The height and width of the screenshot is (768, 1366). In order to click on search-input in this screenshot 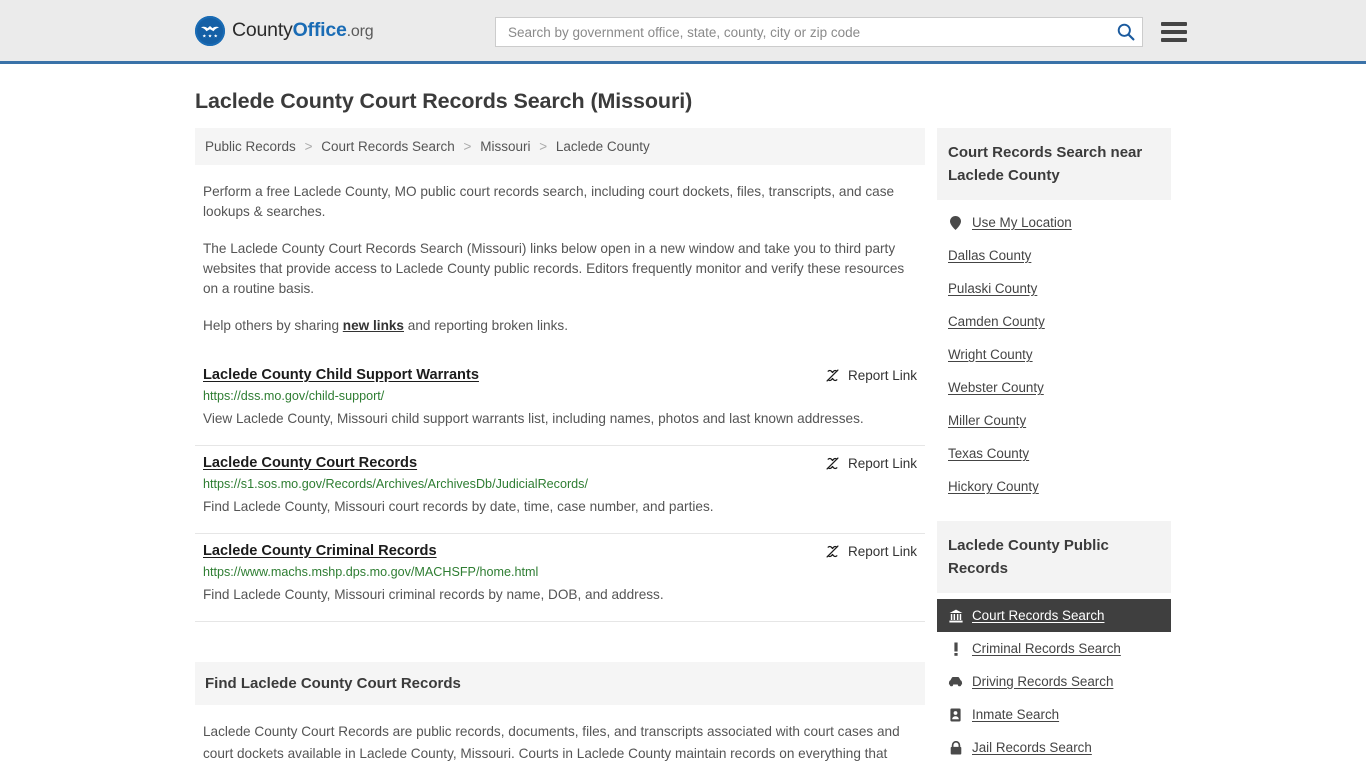, I will do `click(811, 32)`.